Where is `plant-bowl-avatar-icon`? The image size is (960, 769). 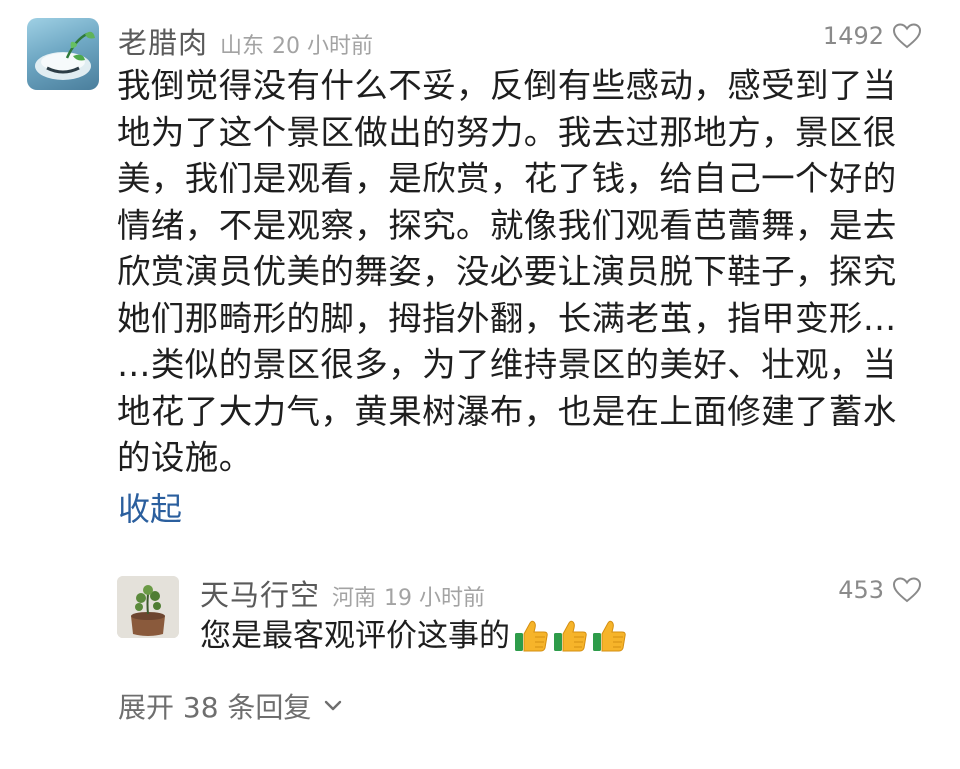 plant-bowl-avatar-icon is located at coordinates (65, 55).